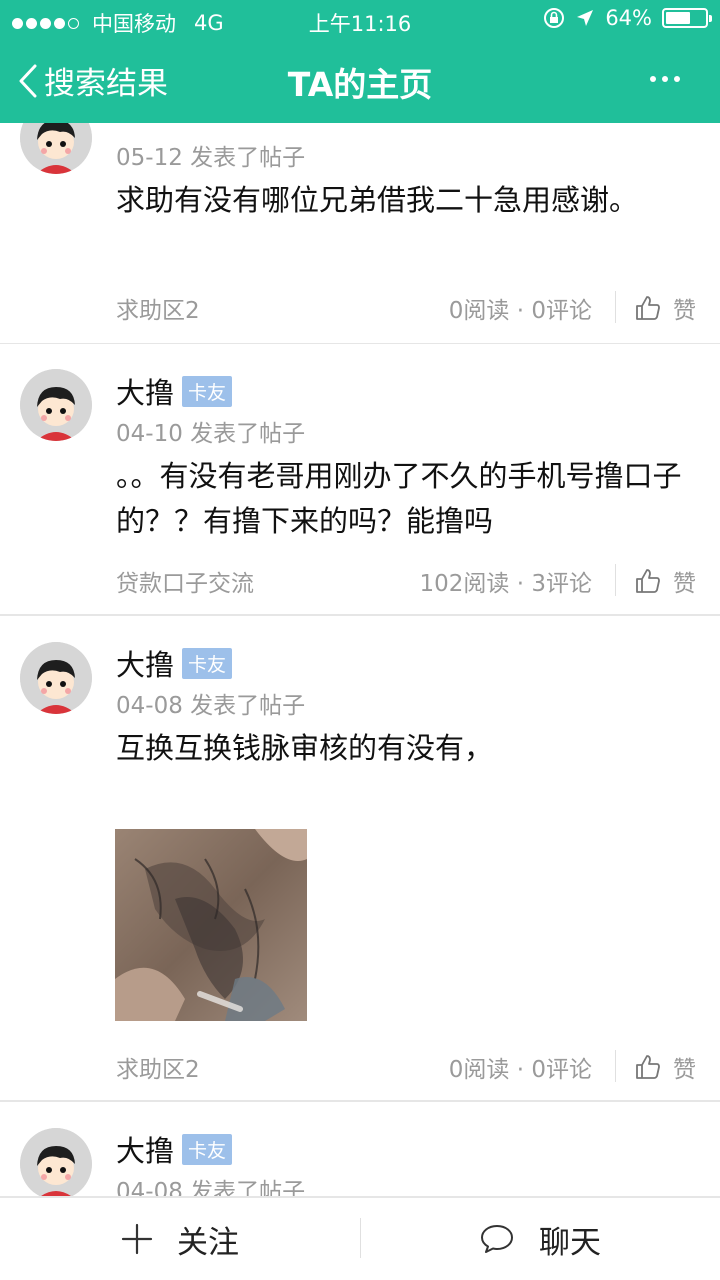 The height and width of the screenshot is (1280, 720). What do you see at coordinates (505, 584) in the screenshot?
I see `post-stats: 102阅读 · 3评论` at bounding box center [505, 584].